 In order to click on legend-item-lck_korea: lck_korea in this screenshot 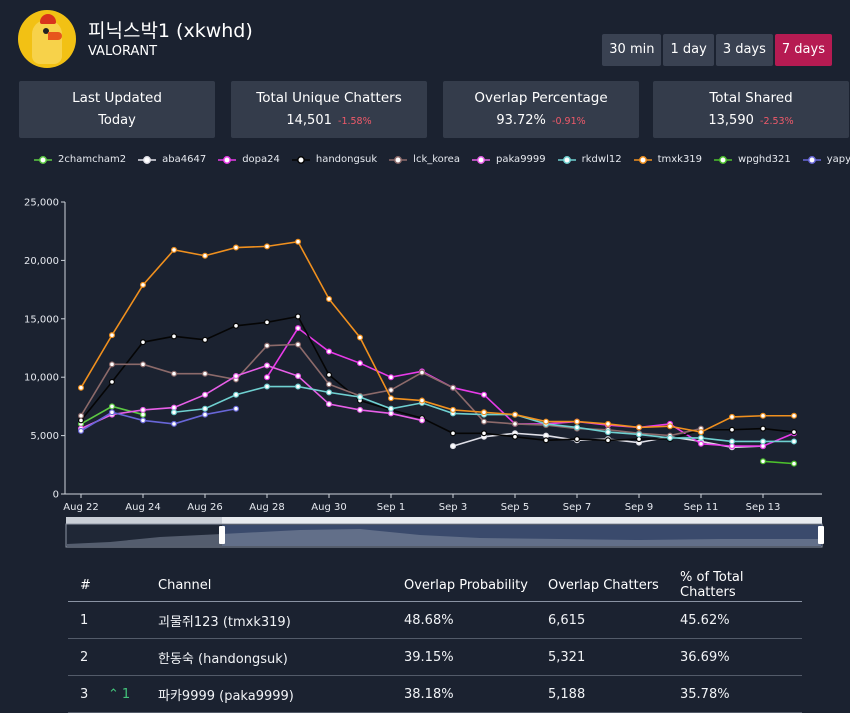, I will do `click(424, 159)`.